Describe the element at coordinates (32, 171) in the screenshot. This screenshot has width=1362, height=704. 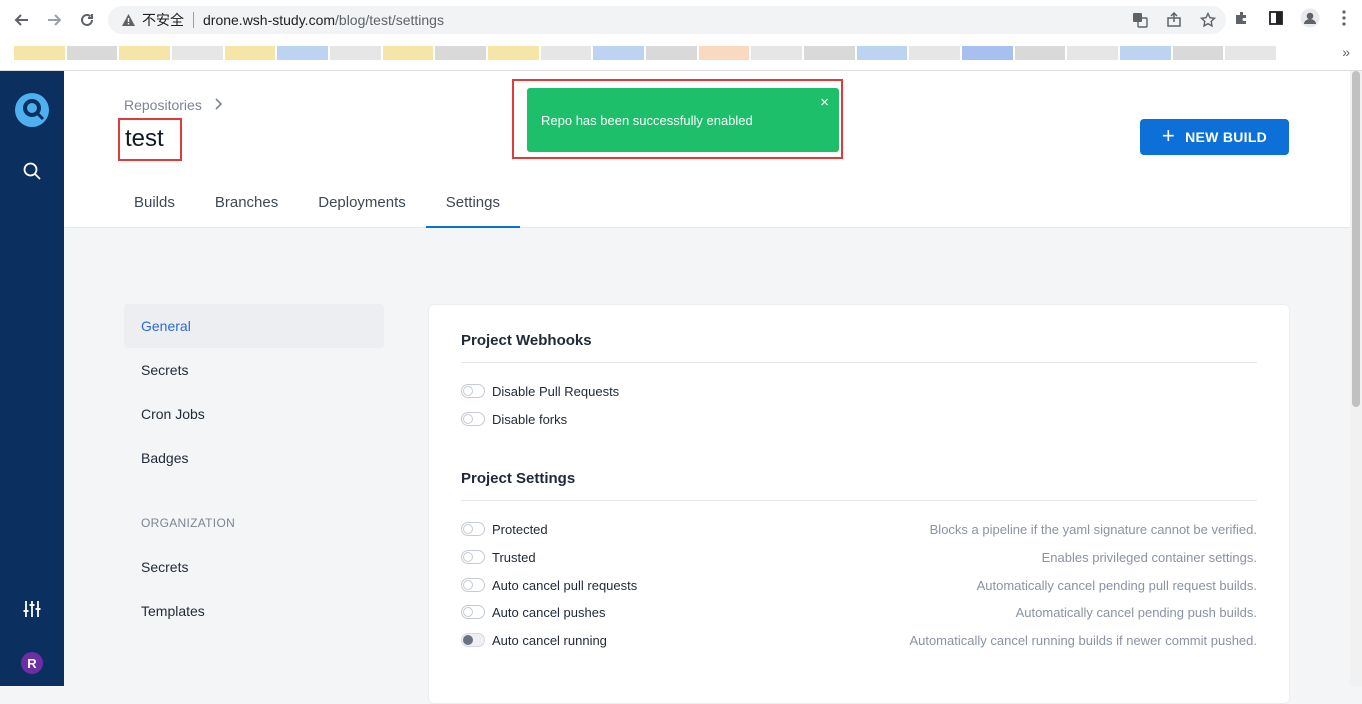
I see `search-icon` at that location.